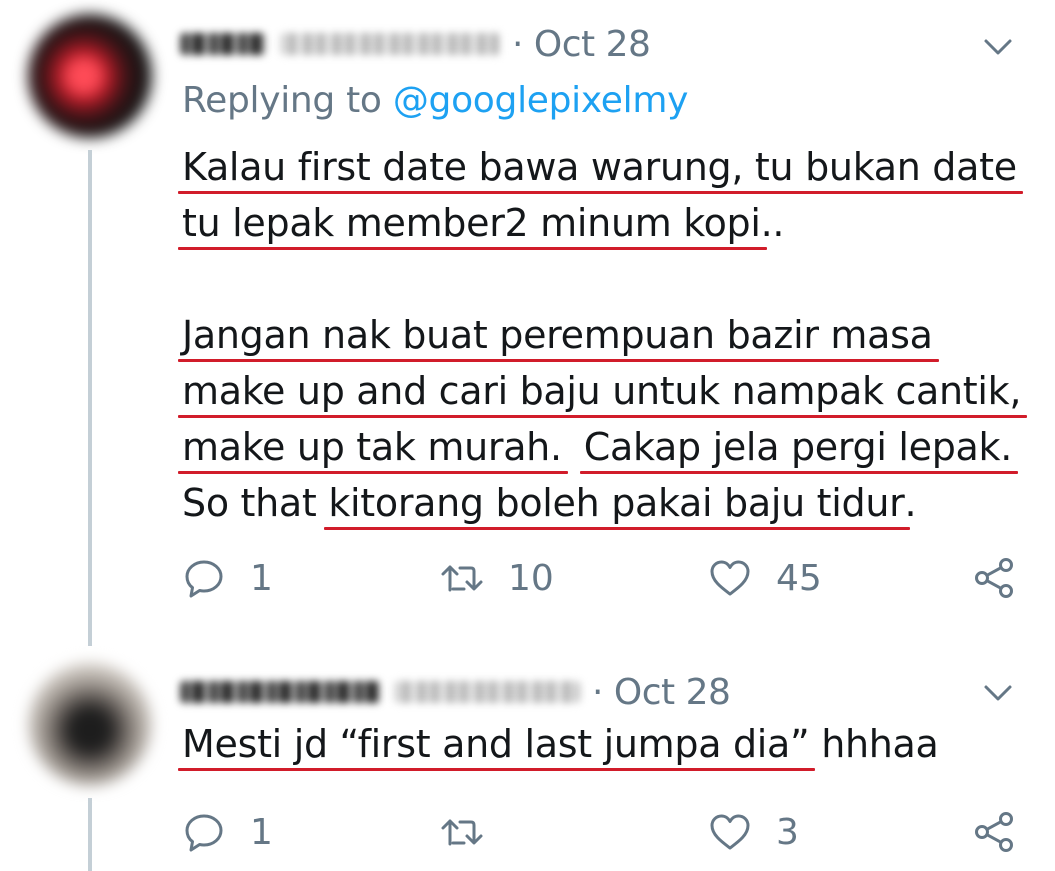  I want to click on text-line: kitorang boleh pakai baju tidur, so click(617, 503).